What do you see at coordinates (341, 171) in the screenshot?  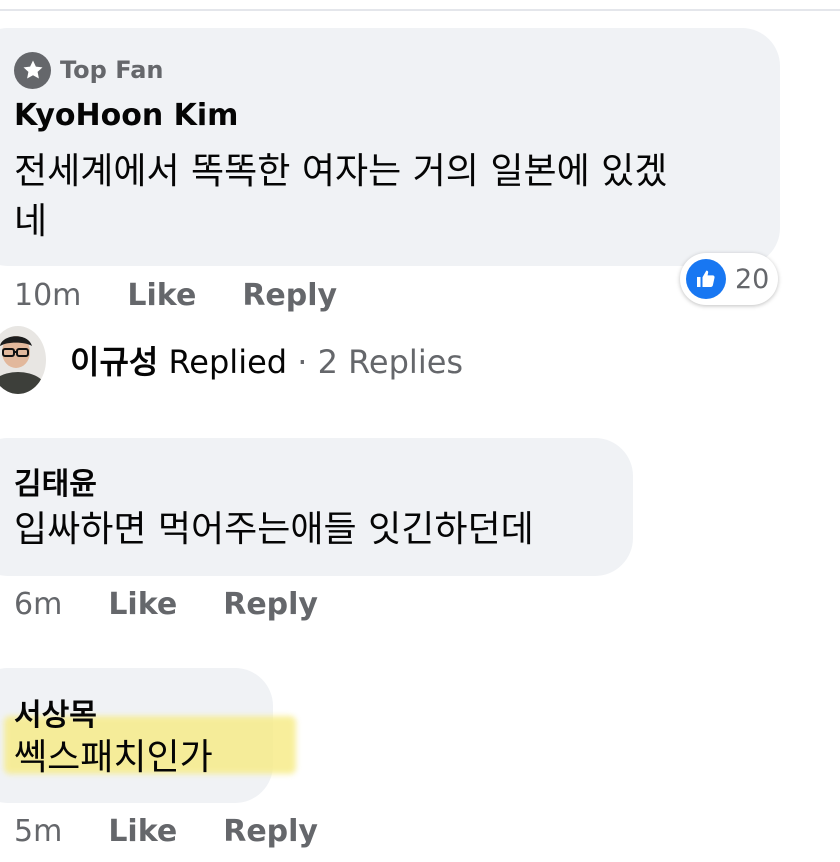 I see `comment-text-line: 전세계에서 똑똑한 여자는 거의 일본에 있겠` at bounding box center [341, 171].